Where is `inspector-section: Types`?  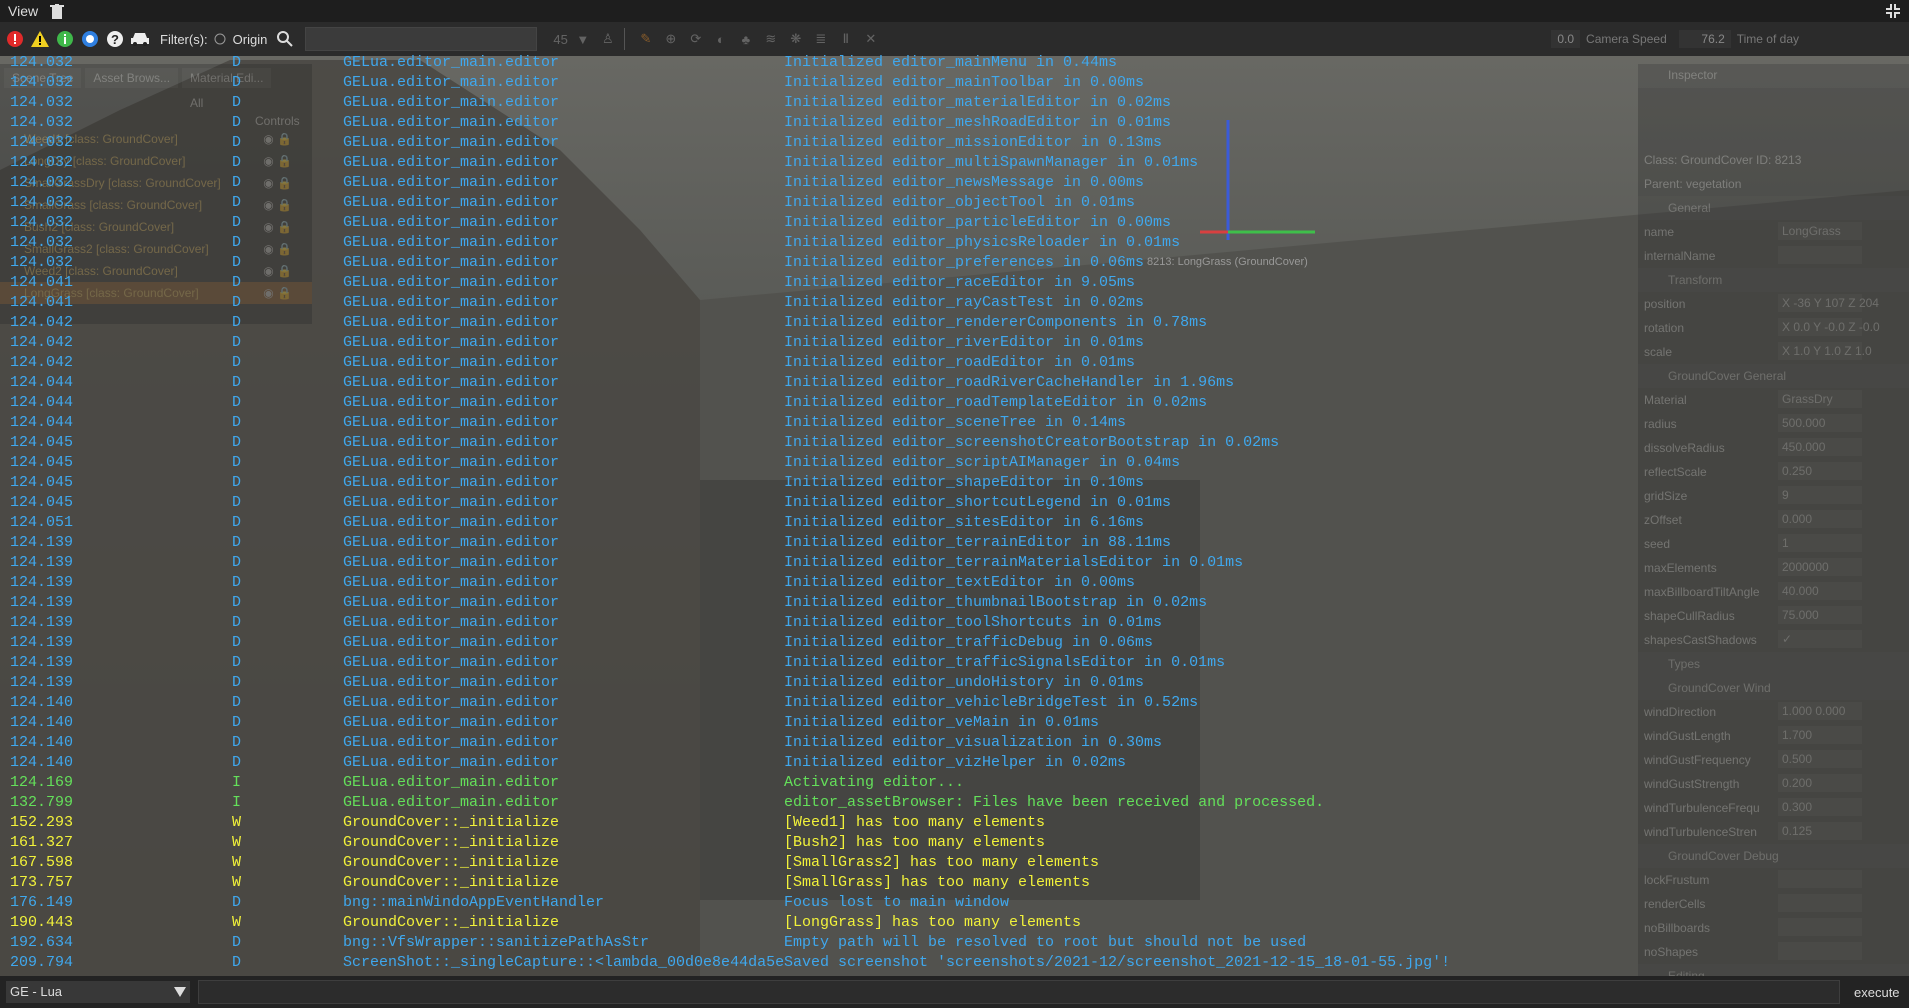
inspector-section: Types is located at coordinates (1773, 664).